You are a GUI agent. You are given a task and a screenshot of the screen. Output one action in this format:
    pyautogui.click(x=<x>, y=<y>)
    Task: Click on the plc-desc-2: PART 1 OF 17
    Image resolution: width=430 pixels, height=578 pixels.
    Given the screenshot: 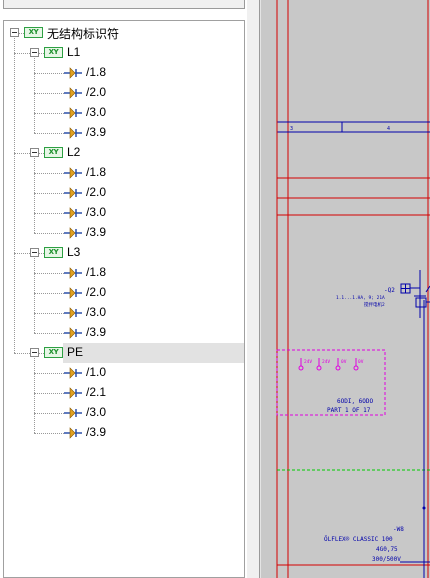 What is the action you would take?
    pyautogui.click(x=349, y=410)
    